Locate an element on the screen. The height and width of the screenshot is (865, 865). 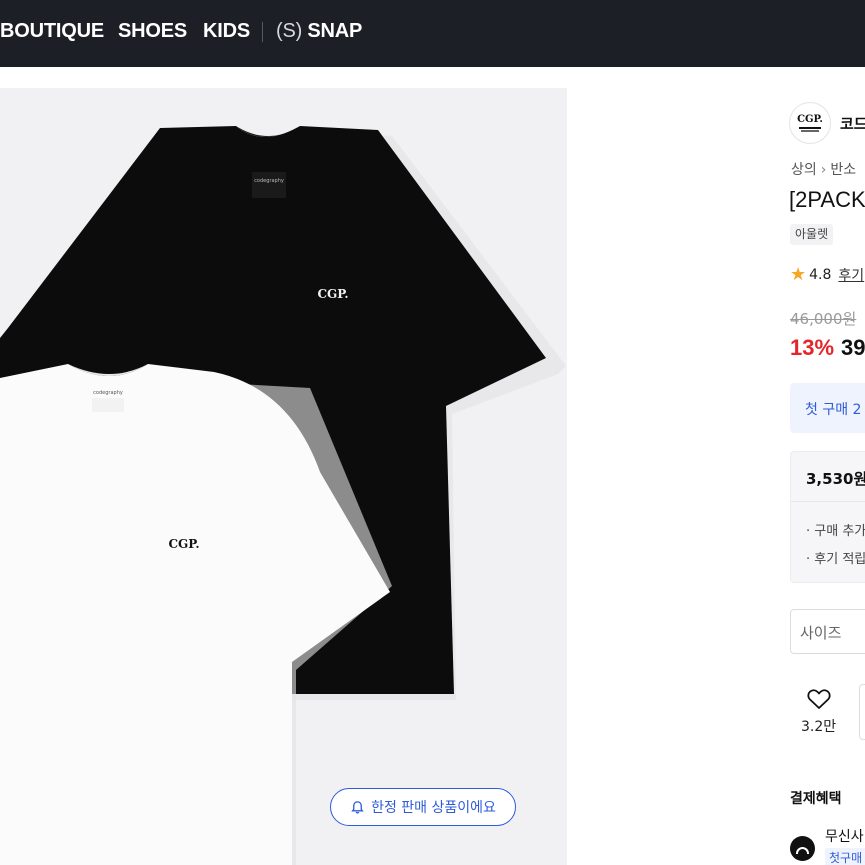
original-price: 46,000원 is located at coordinates (823, 319).